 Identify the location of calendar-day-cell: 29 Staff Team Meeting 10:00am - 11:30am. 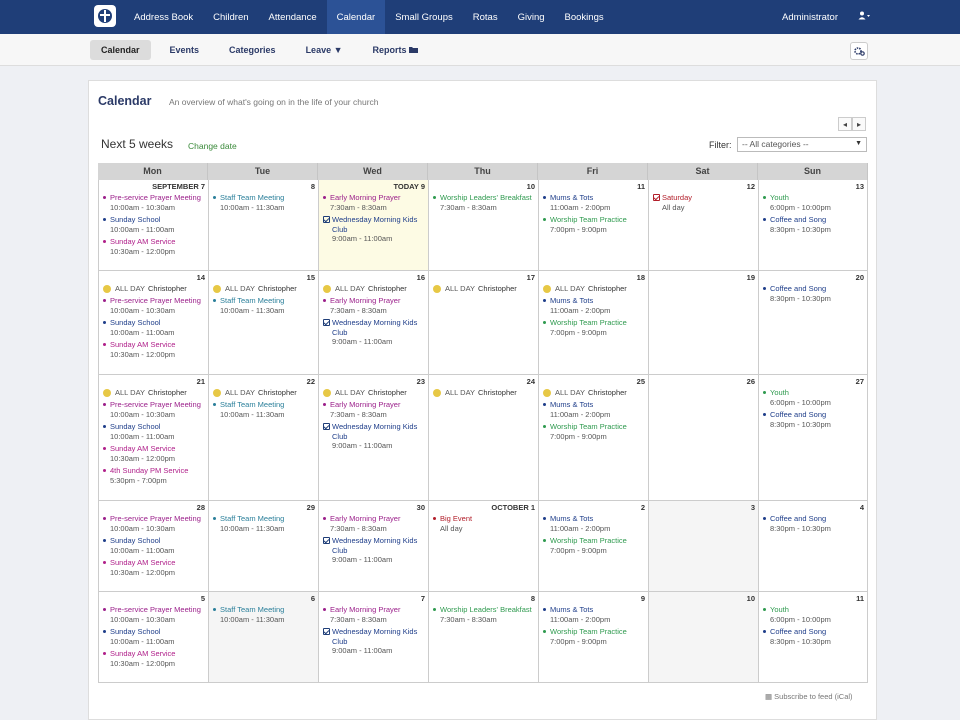
(263, 546).